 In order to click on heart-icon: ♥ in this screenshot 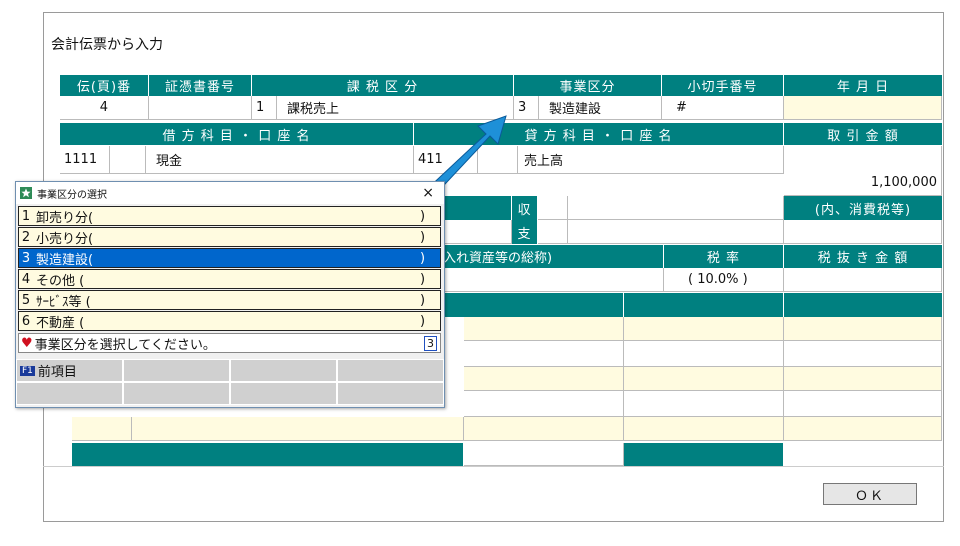, I will do `click(27, 343)`.